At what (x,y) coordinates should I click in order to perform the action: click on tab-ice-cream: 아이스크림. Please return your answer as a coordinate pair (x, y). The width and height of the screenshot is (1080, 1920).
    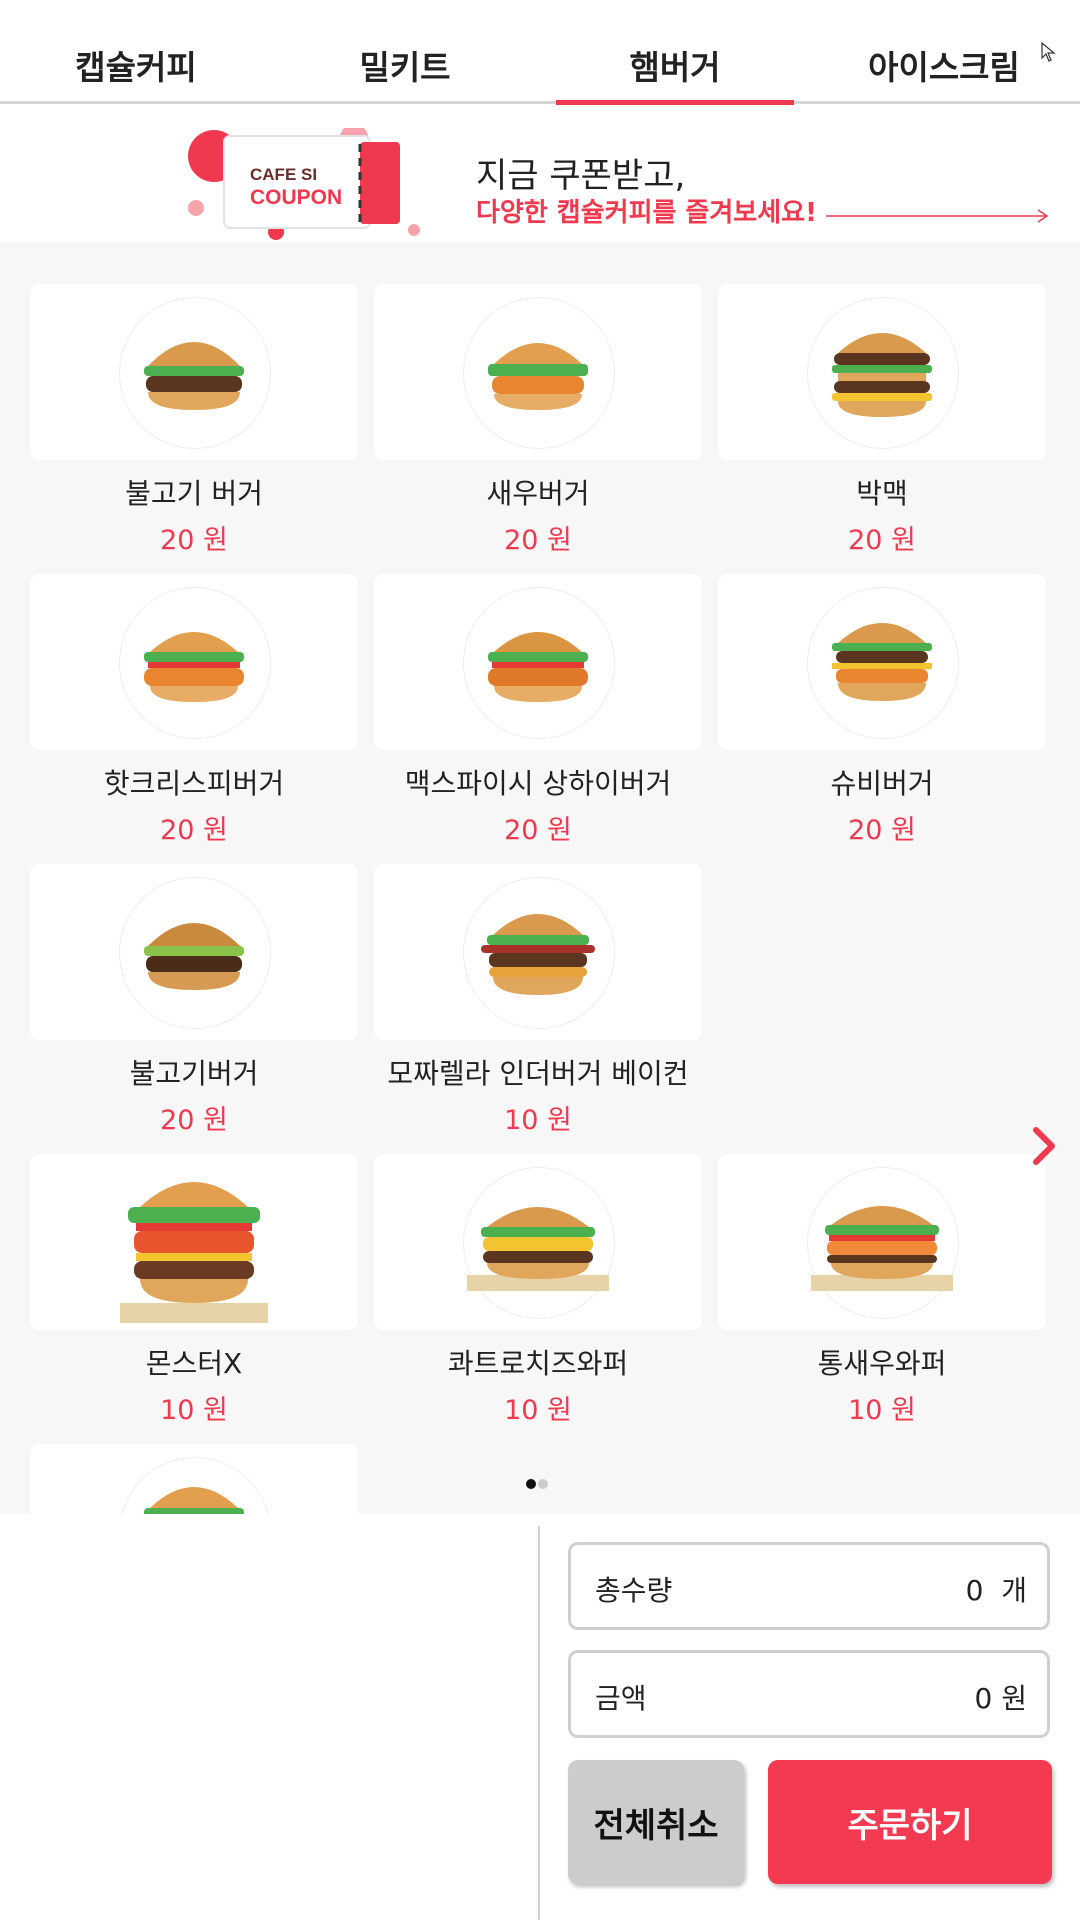
    Looking at the image, I should click on (944, 71).